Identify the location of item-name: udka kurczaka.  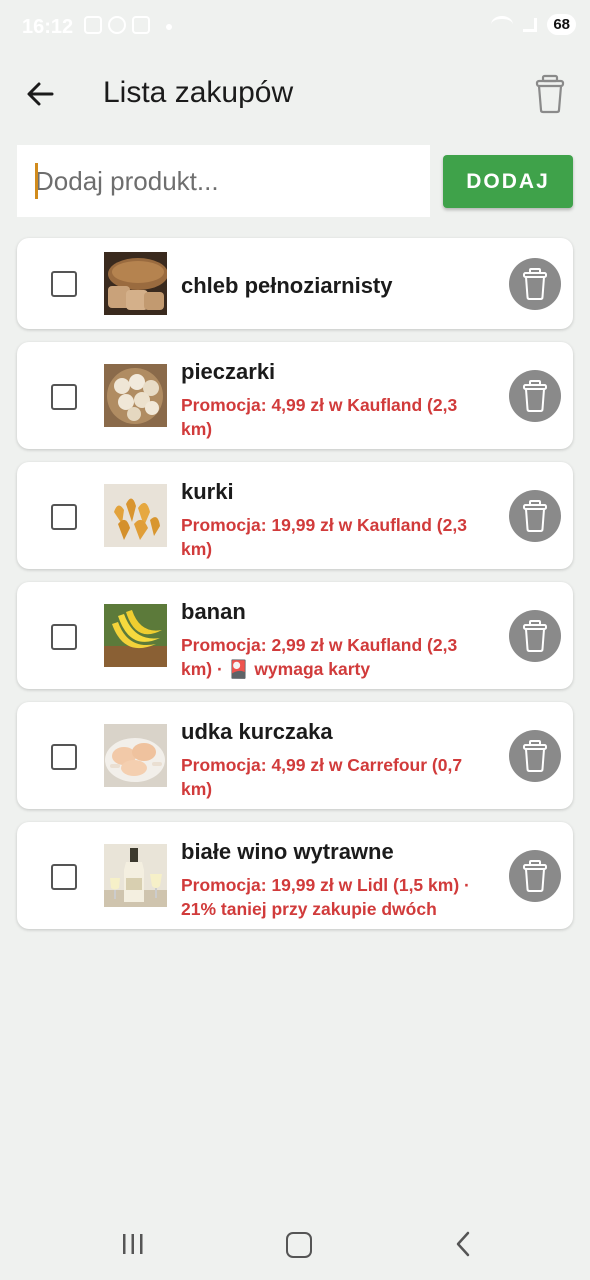
(257, 731).